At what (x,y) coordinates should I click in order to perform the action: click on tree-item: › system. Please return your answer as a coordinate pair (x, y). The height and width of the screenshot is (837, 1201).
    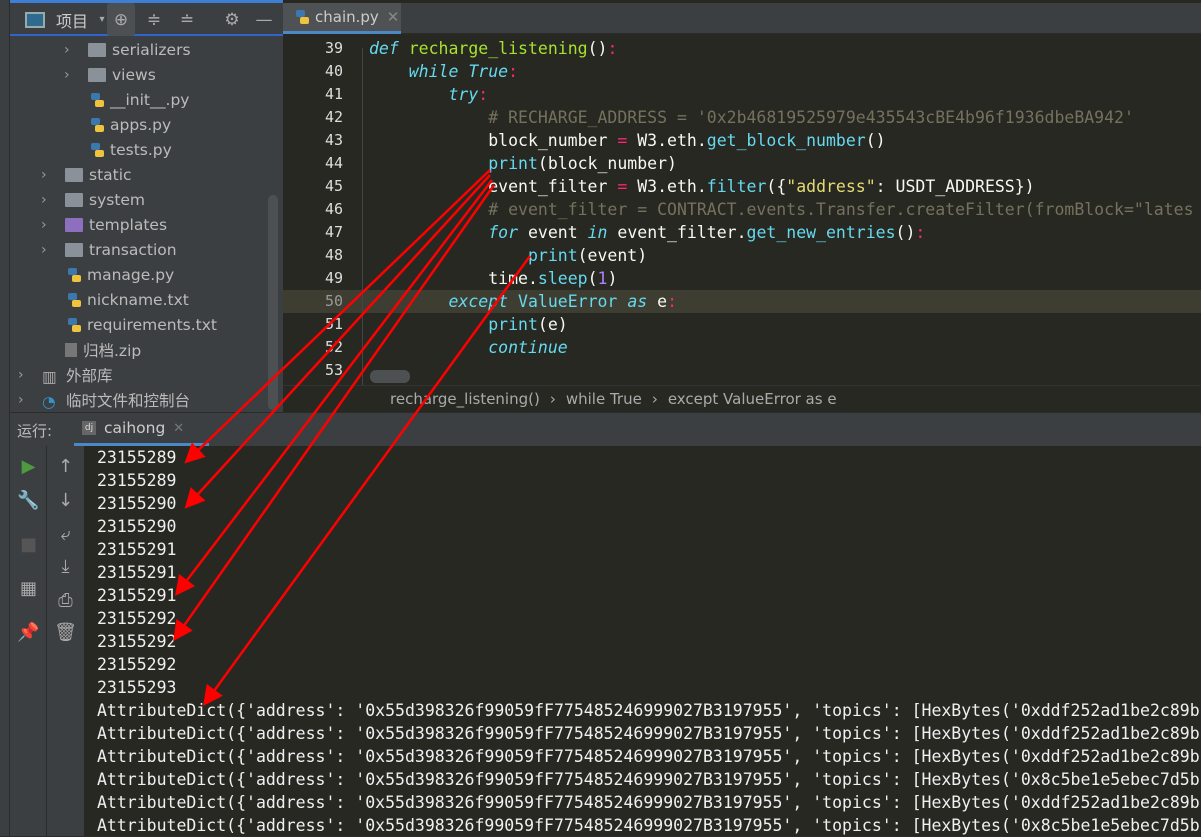
    Looking at the image, I should click on (93, 199).